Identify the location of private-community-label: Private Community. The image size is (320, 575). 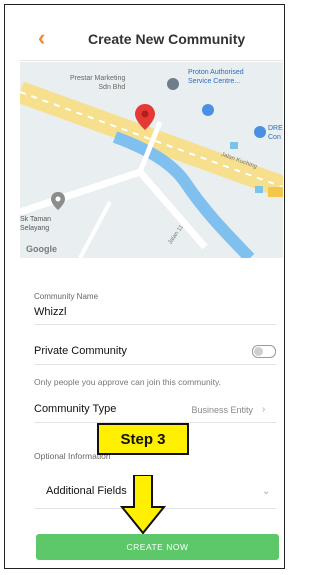
(80, 351).